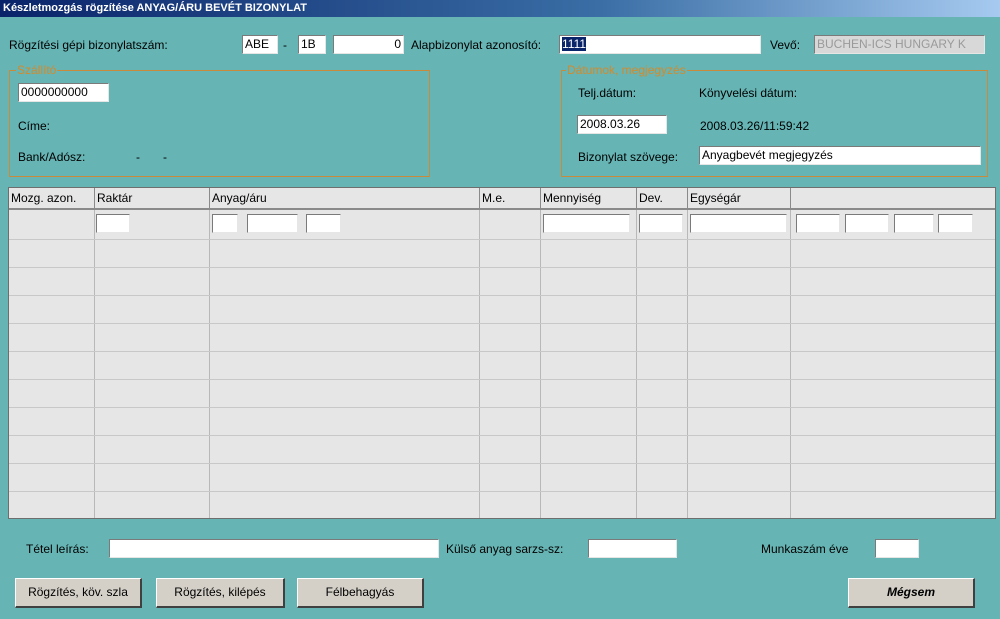  What do you see at coordinates (63, 92) in the screenshot?
I see `supplier-code-field: 0000000000` at bounding box center [63, 92].